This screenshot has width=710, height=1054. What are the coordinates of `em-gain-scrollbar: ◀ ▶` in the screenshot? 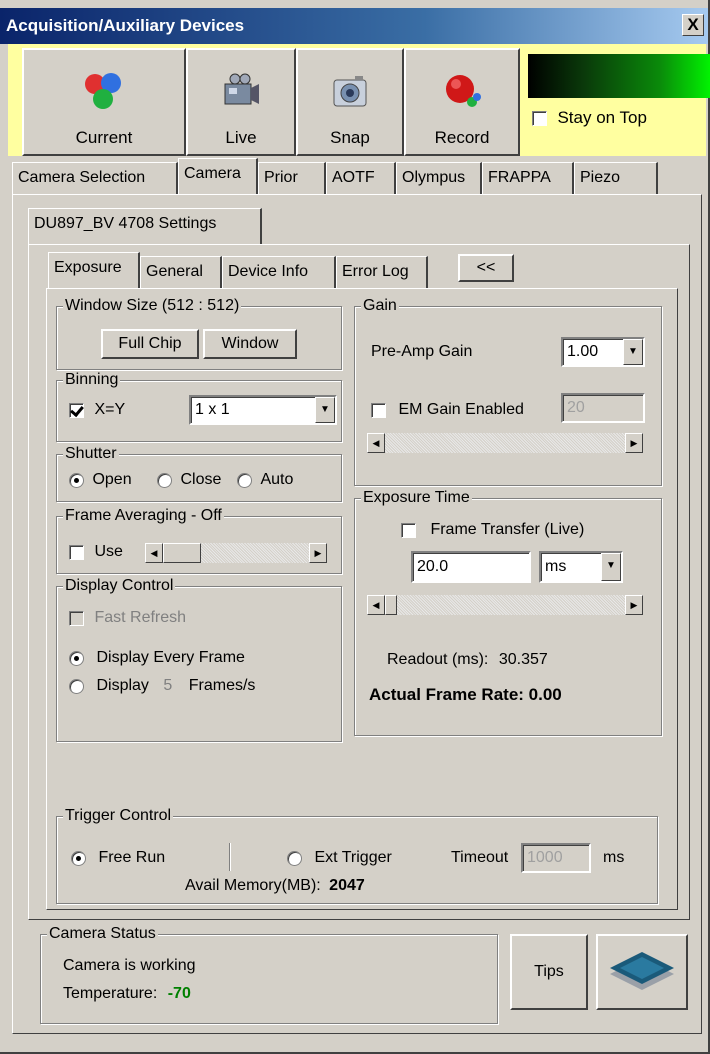 It's located at (505, 443).